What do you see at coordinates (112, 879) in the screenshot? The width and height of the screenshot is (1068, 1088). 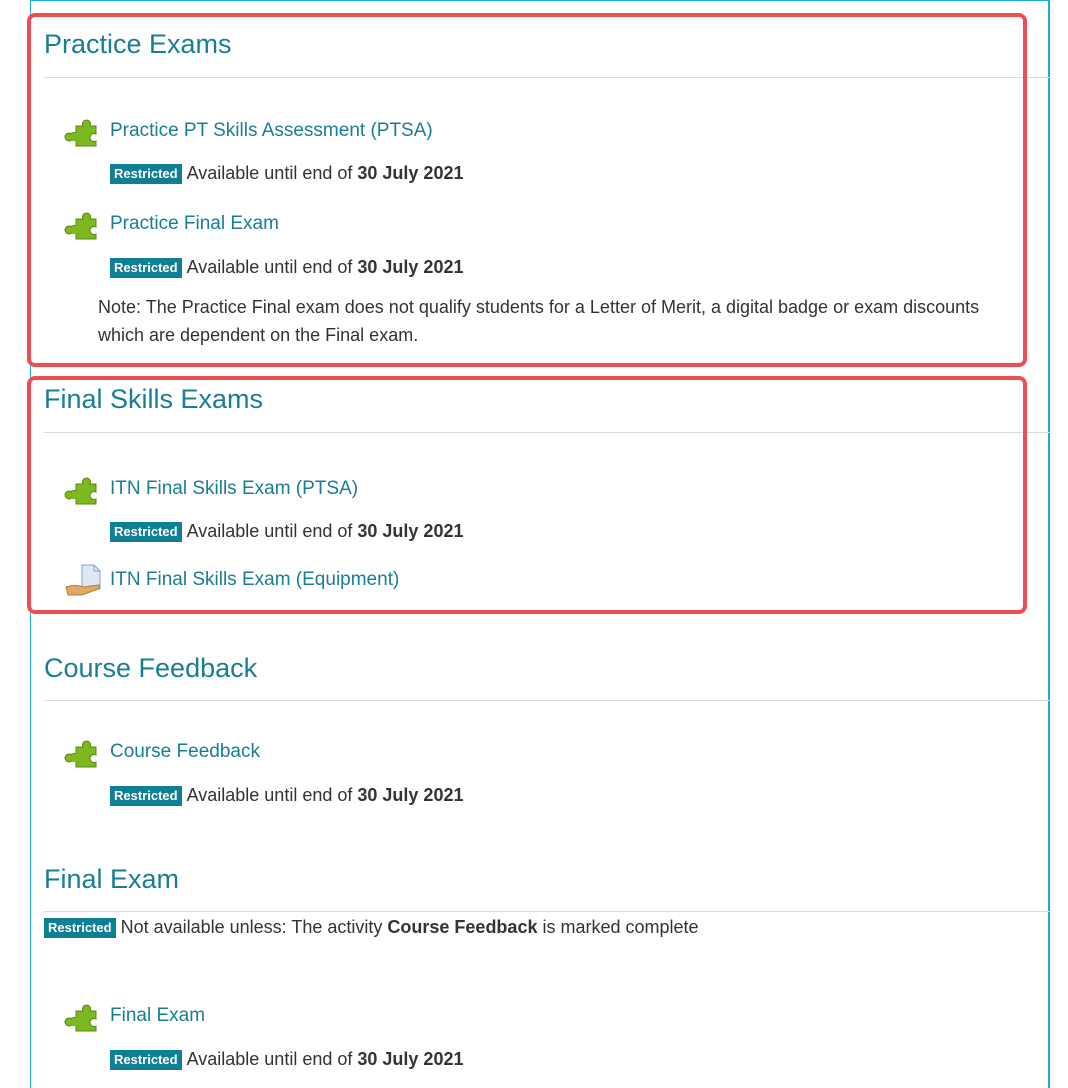 I see `section-title-final-exam: Final Exam` at bounding box center [112, 879].